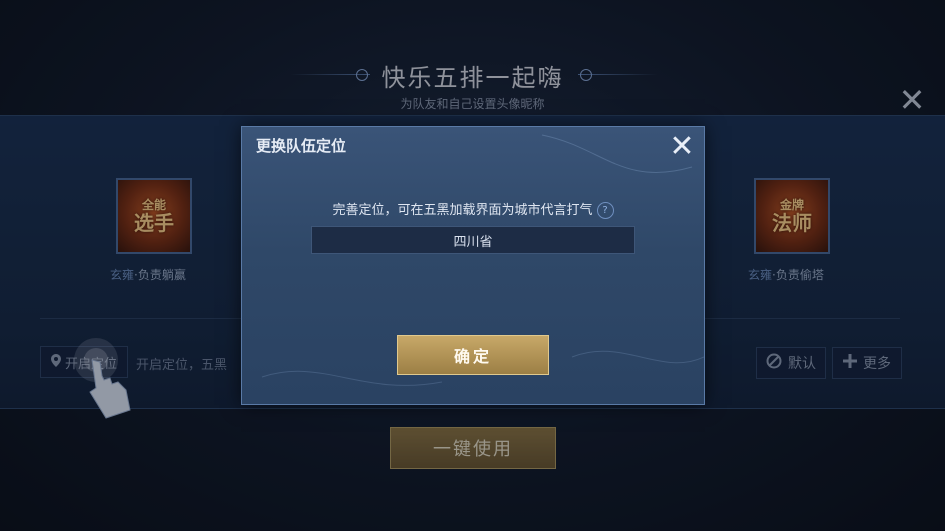 The height and width of the screenshot is (531, 945). Describe the element at coordinates (301, 146) in the screenshot. I see `dialog-title: 更换队伍定位` at that location.